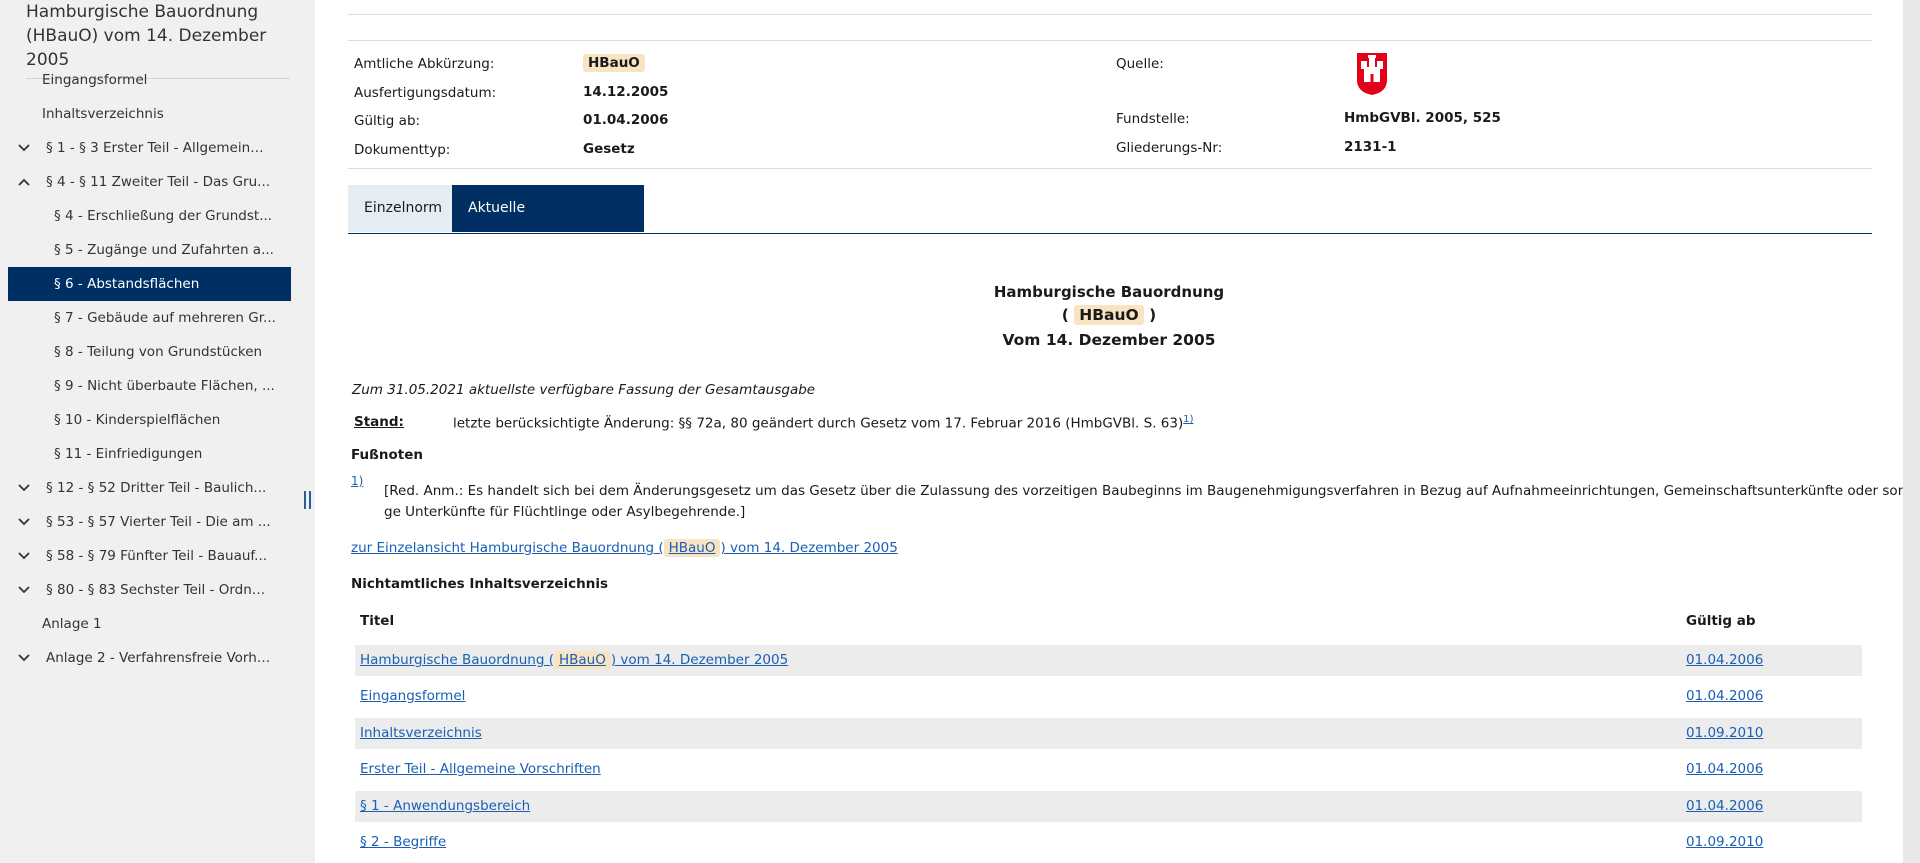  I want to click on nav-item-para-10: § 10 - Kinderspielflächen, so click(149, 420).